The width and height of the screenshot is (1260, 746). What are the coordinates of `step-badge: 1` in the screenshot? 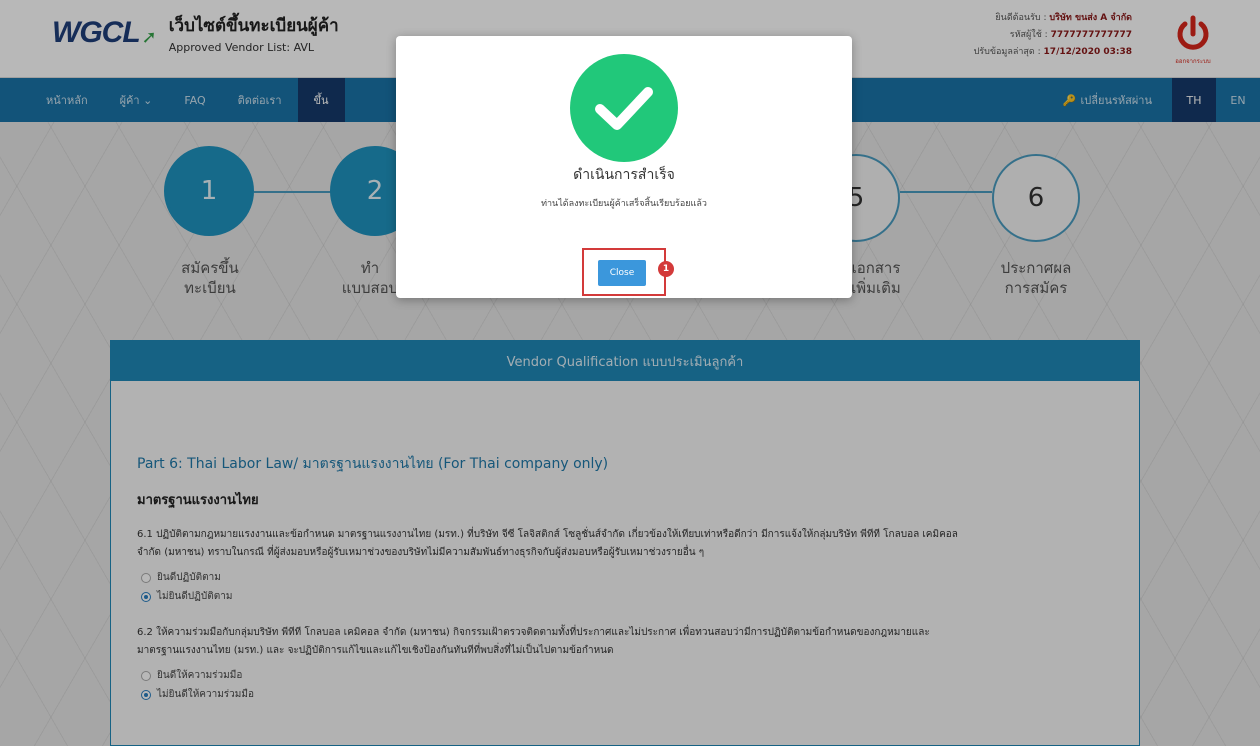 It's located at (666, 269).